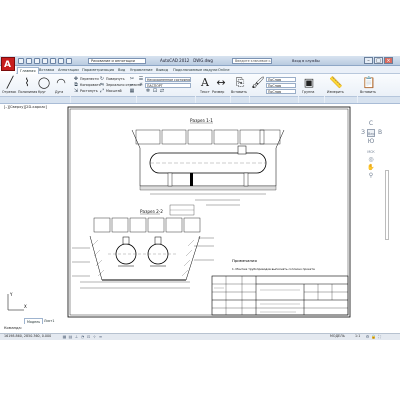  Describe the element at coordinates (371, 133) in the screenshot. I see `viewcube-top-face: Вер` at that location.